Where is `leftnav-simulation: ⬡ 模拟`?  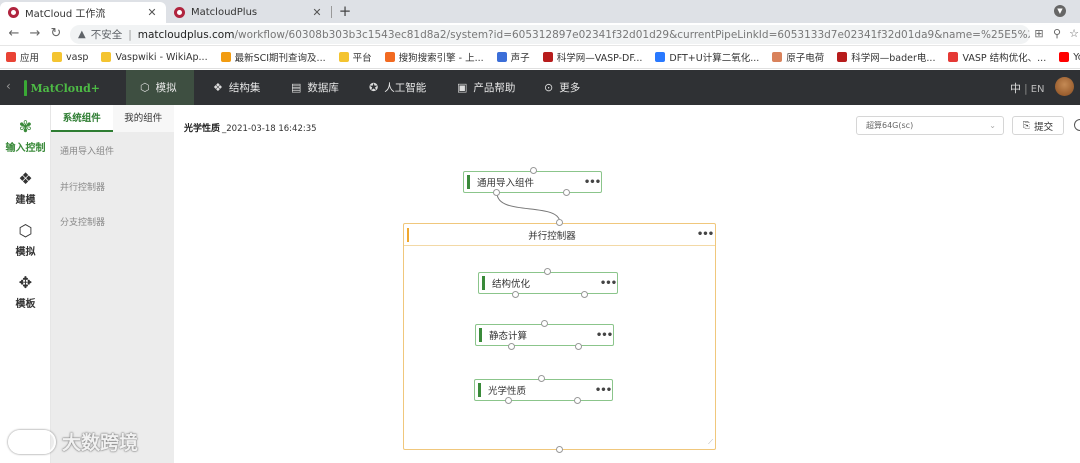
leftnav-simulation: ⬡ 模拟 is located at coordinates (25, 238).